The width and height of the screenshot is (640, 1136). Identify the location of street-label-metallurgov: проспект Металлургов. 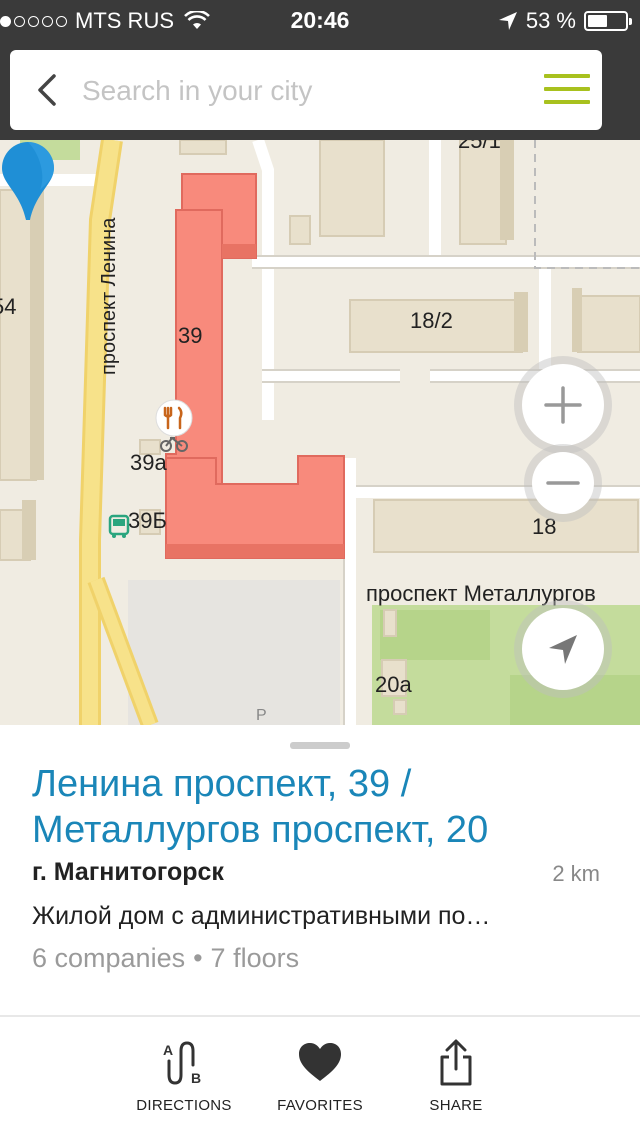
(481, 593).